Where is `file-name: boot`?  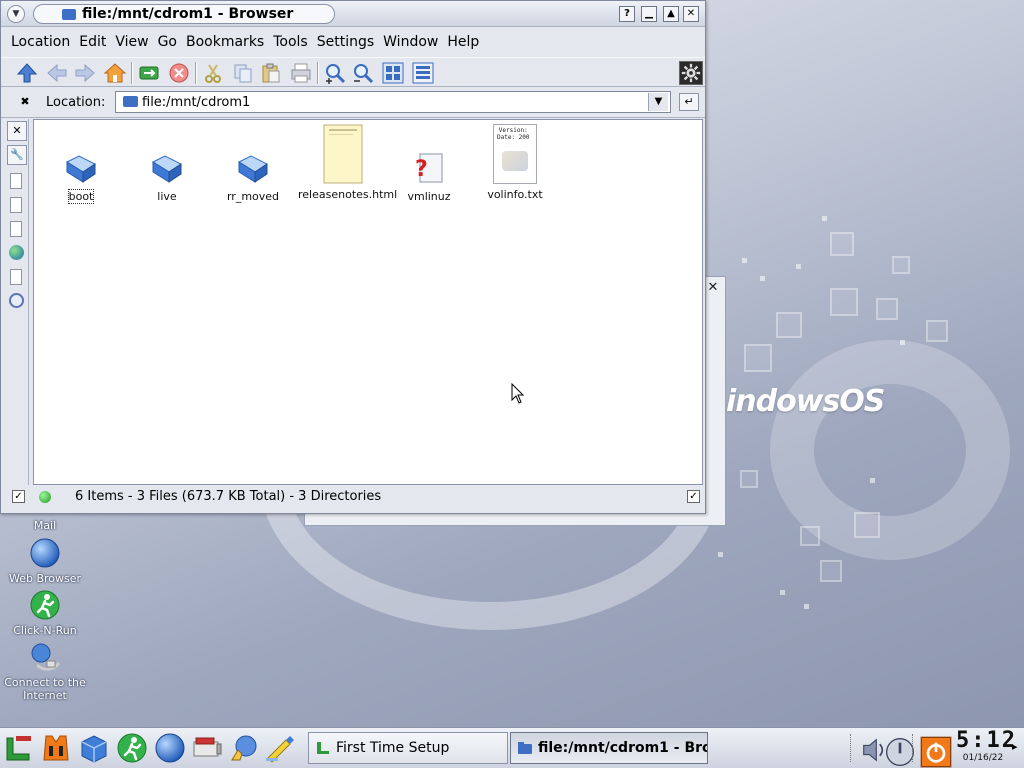
file-name: boot is located at coordinates (81, 196).